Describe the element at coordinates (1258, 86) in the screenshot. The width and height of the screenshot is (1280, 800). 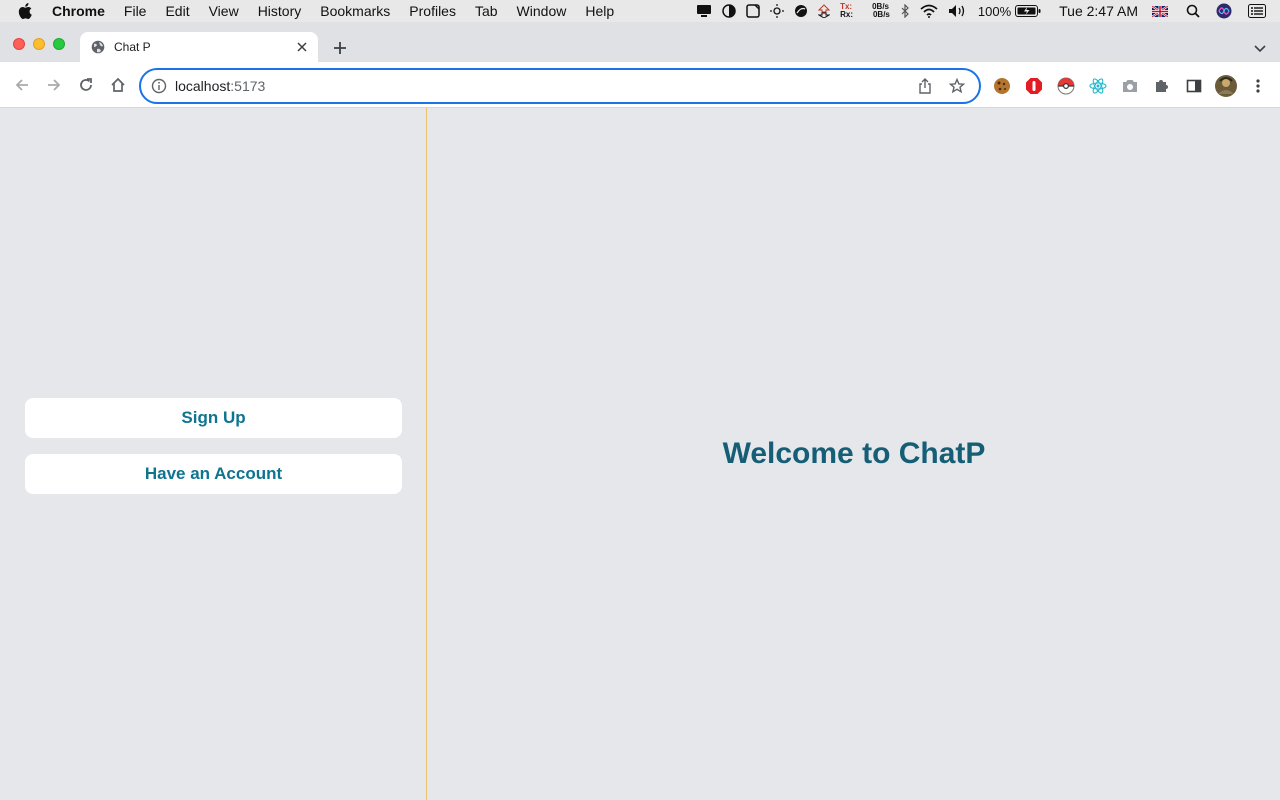
I see `chrome-menu-icon` at that location.